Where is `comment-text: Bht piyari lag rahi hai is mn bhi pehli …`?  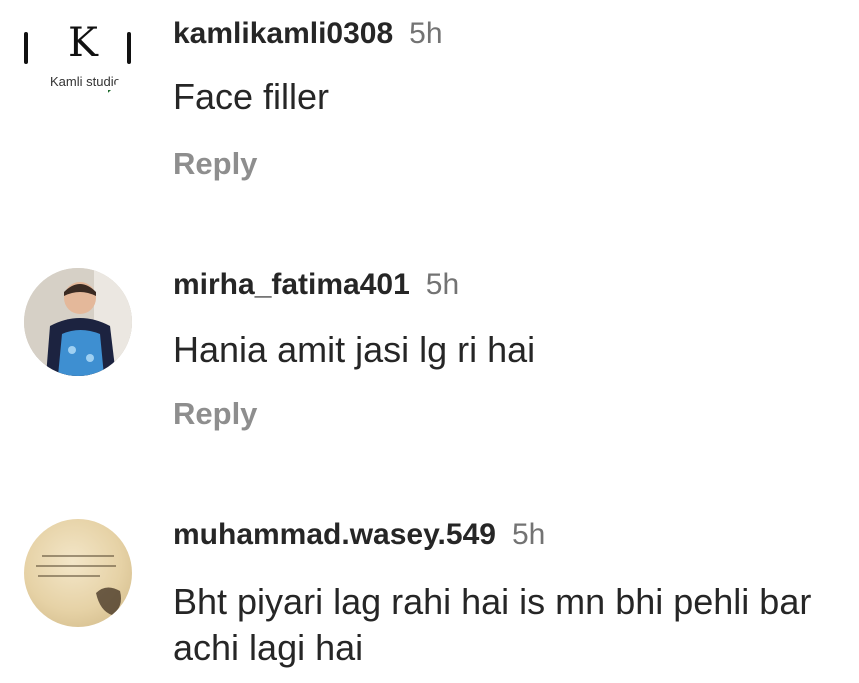
comment-text: Bht piyari lag rahi hai is mn bhi pehli … is located at coordinates (492, 624).